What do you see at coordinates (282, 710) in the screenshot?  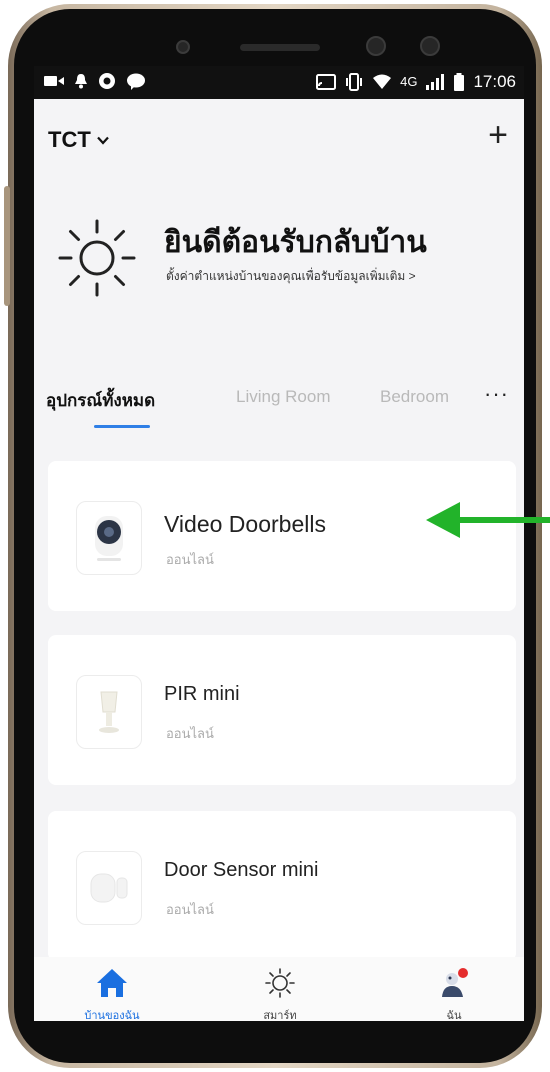 I see `device-card-pir-mini: PIR mini ออนไลน์` at bounding box center [282, 710].